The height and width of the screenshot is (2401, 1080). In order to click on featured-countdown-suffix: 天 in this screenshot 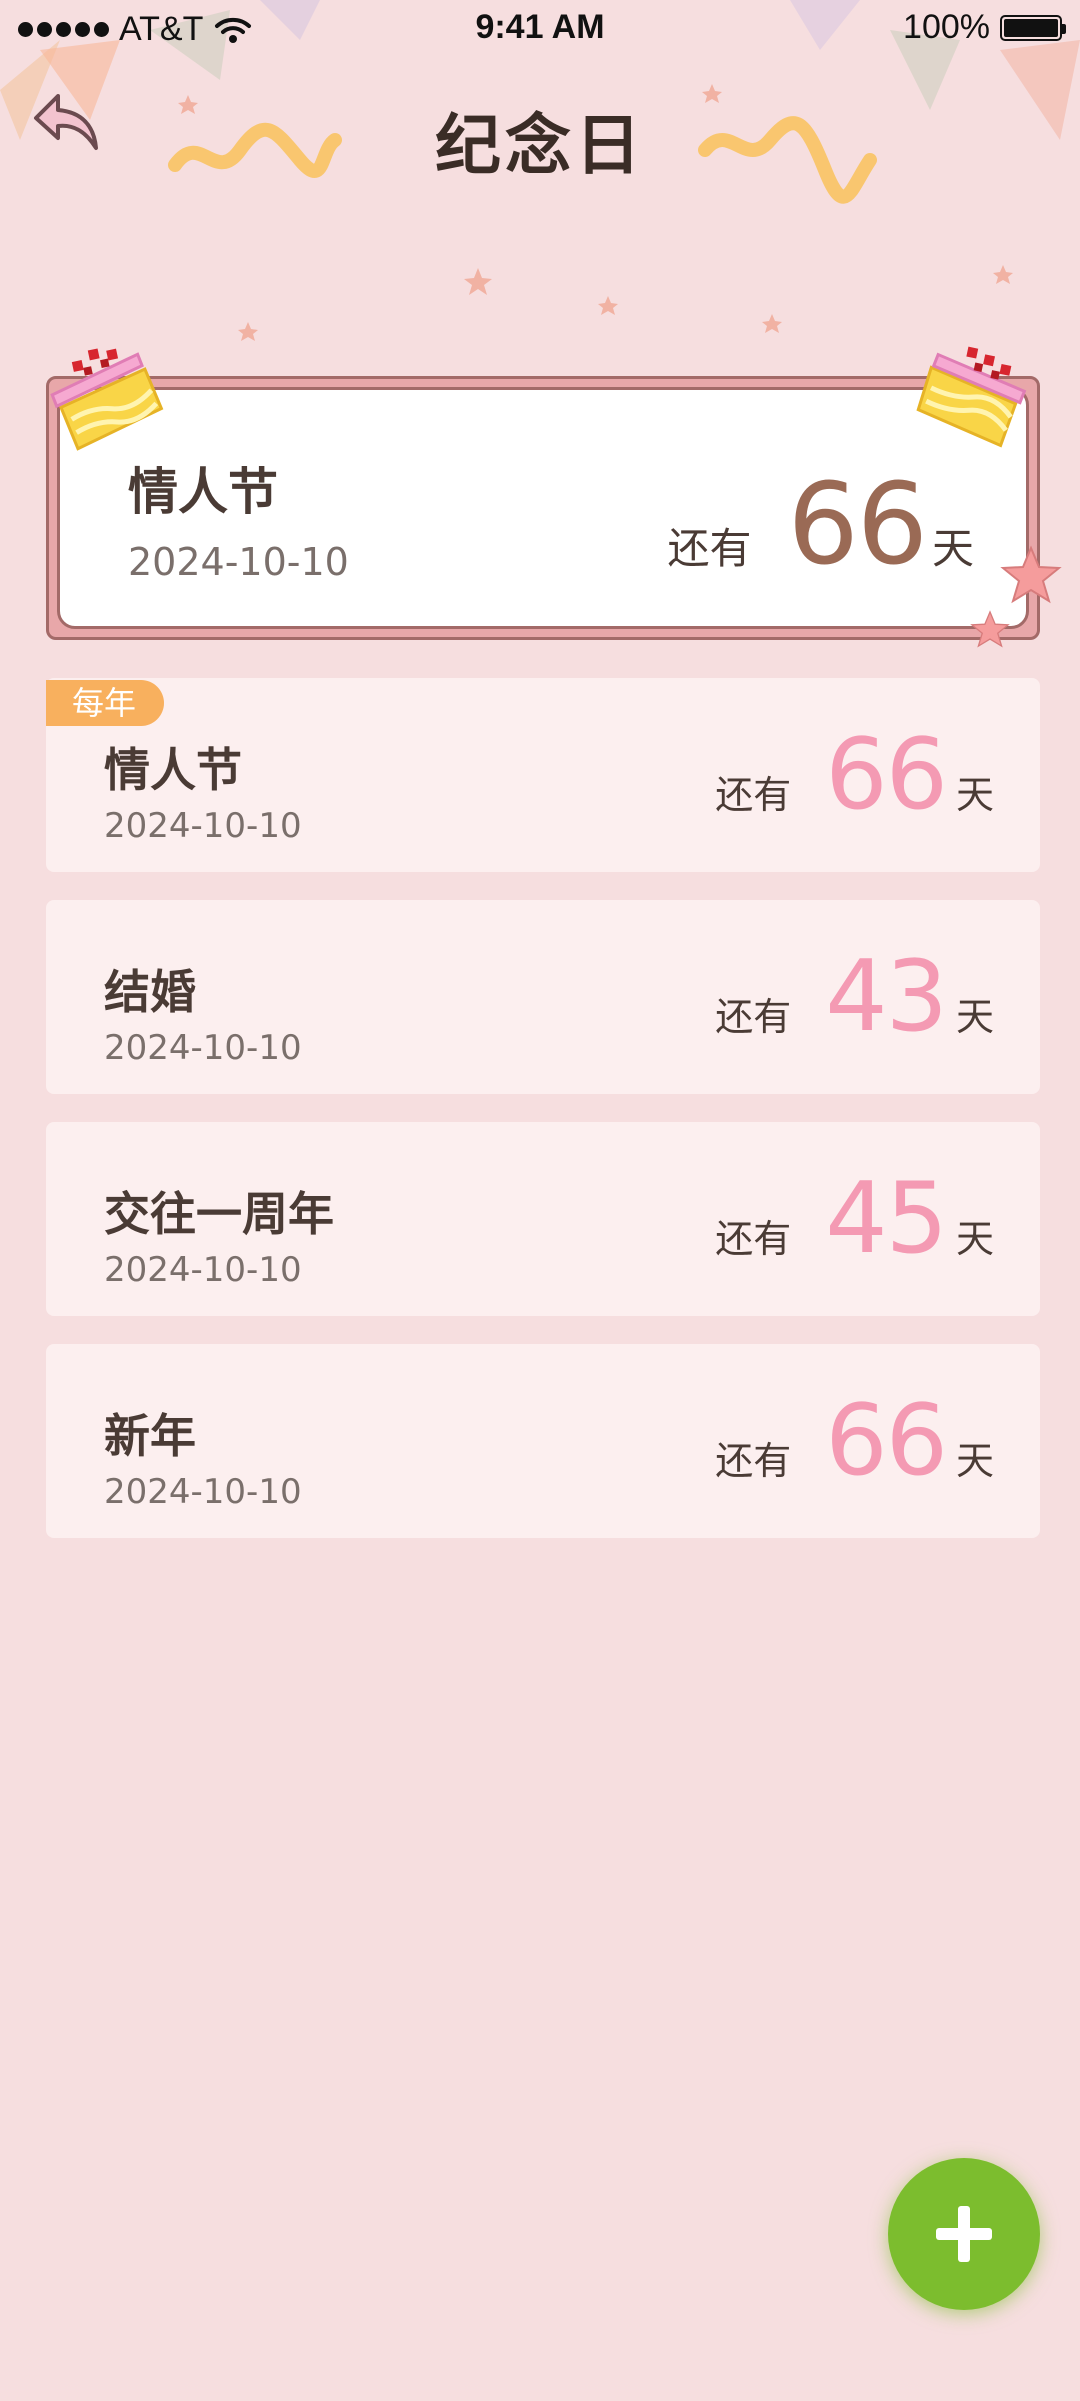, I will do `click(952, 548)`.